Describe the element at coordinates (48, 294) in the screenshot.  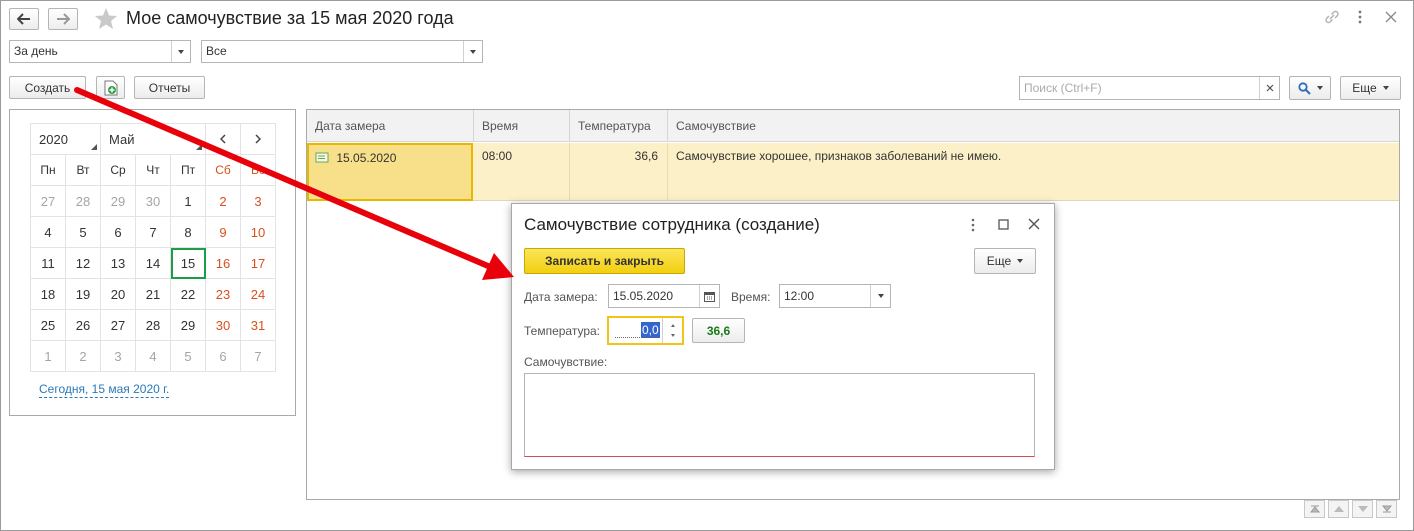
I see `calendar-day: 18` at that location.